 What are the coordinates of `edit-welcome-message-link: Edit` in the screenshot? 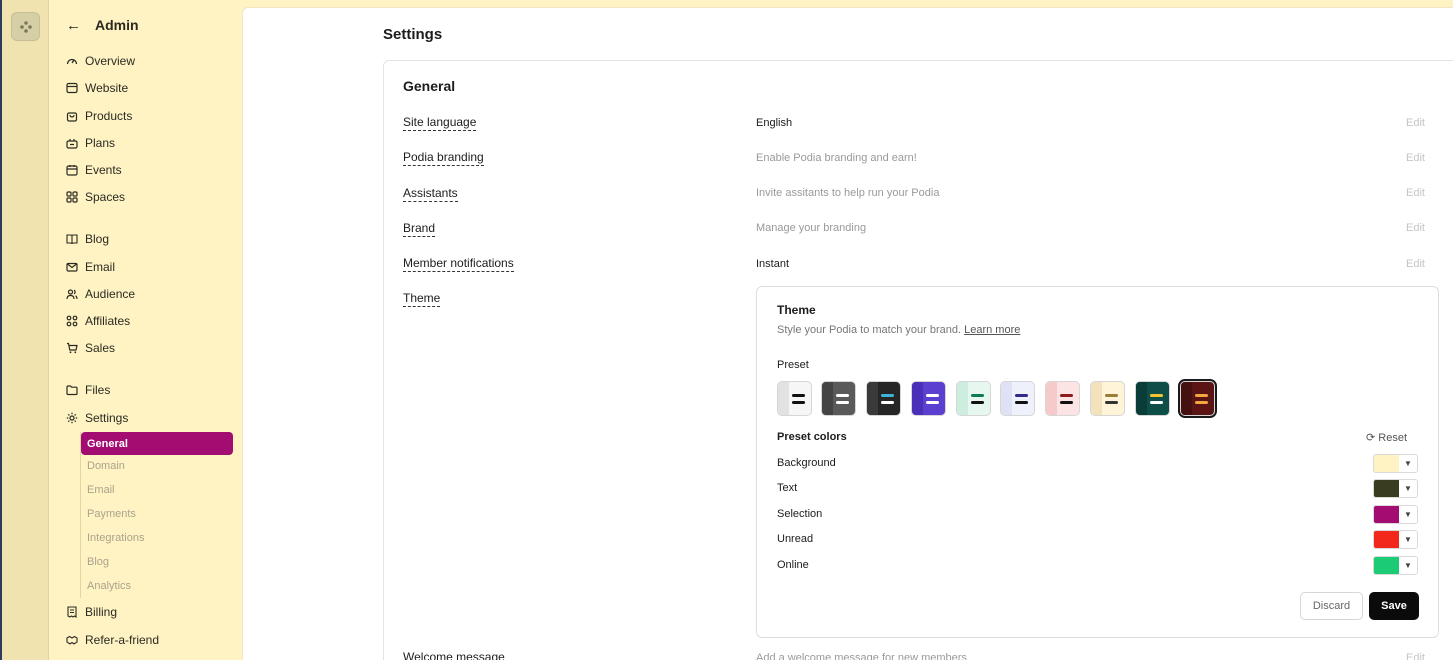 It's located at (1415, 656).